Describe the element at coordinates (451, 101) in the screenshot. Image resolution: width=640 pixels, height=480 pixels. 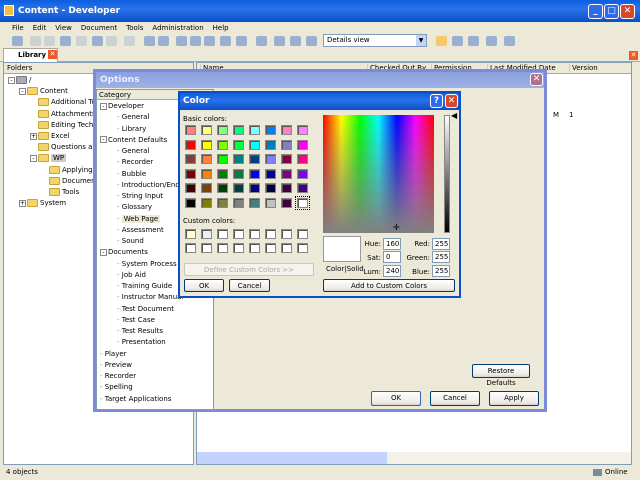
I see `color-close-button: ✕` at that location.